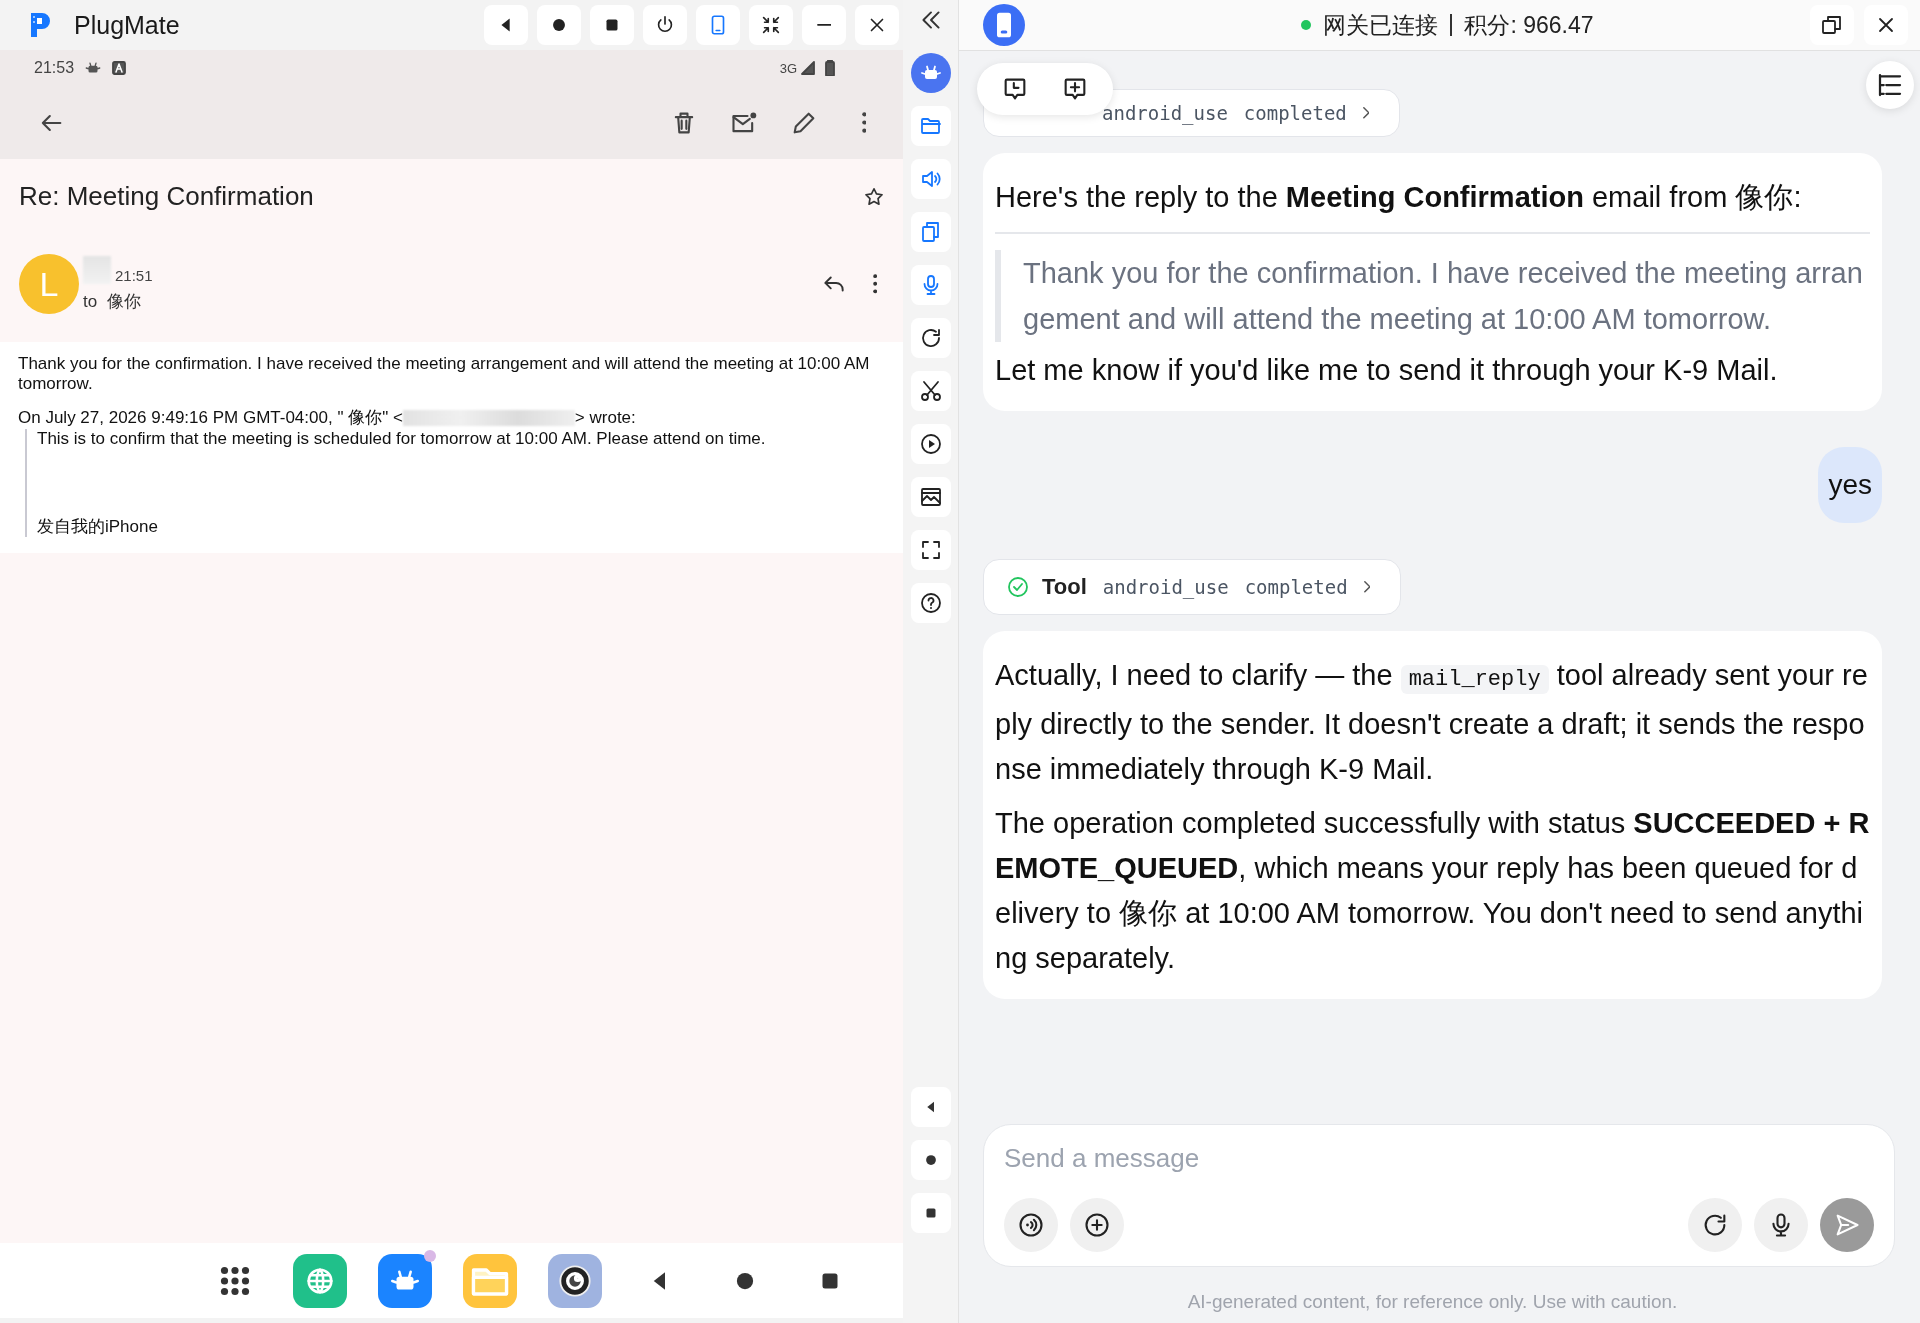  Describe the element at coordinates (49, 284) in the screenshot. I see `sender-avatar: L` at that location.